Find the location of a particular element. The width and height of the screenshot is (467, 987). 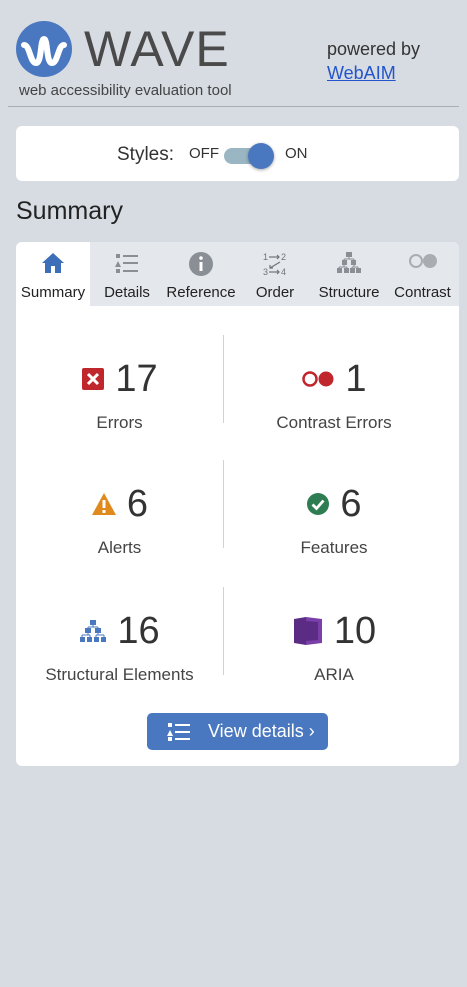

tab-reference: Reference is located at coordinates (201, 274).